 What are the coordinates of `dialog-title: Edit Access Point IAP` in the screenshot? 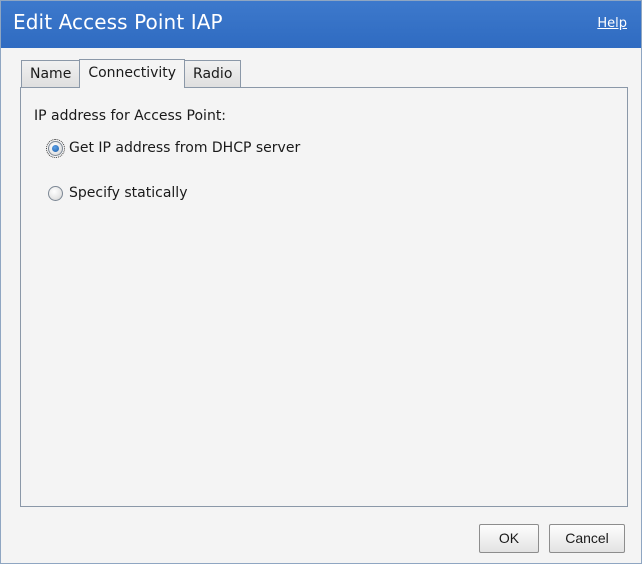 It's located at (118, 22).